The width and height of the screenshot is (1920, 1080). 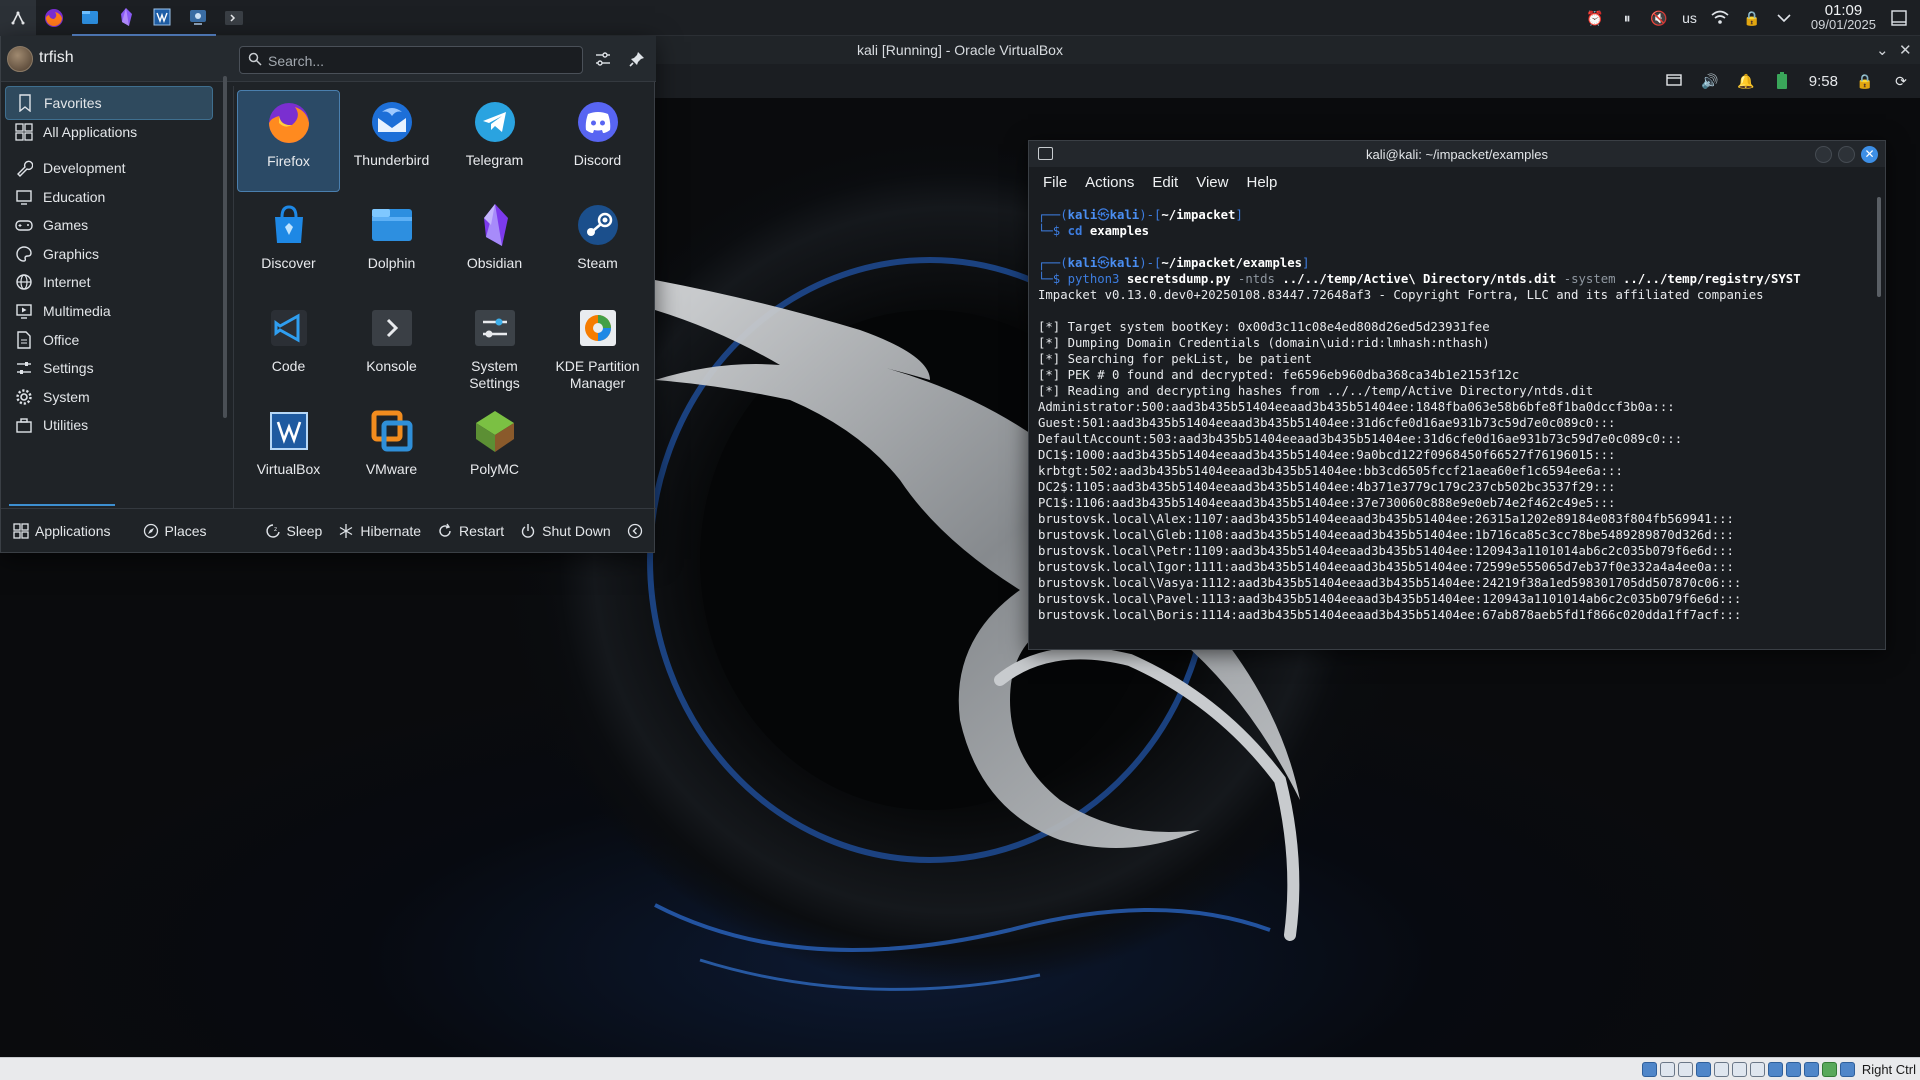 I want to click on shutdown-button: Shut Down, so click(x=565, y=531).